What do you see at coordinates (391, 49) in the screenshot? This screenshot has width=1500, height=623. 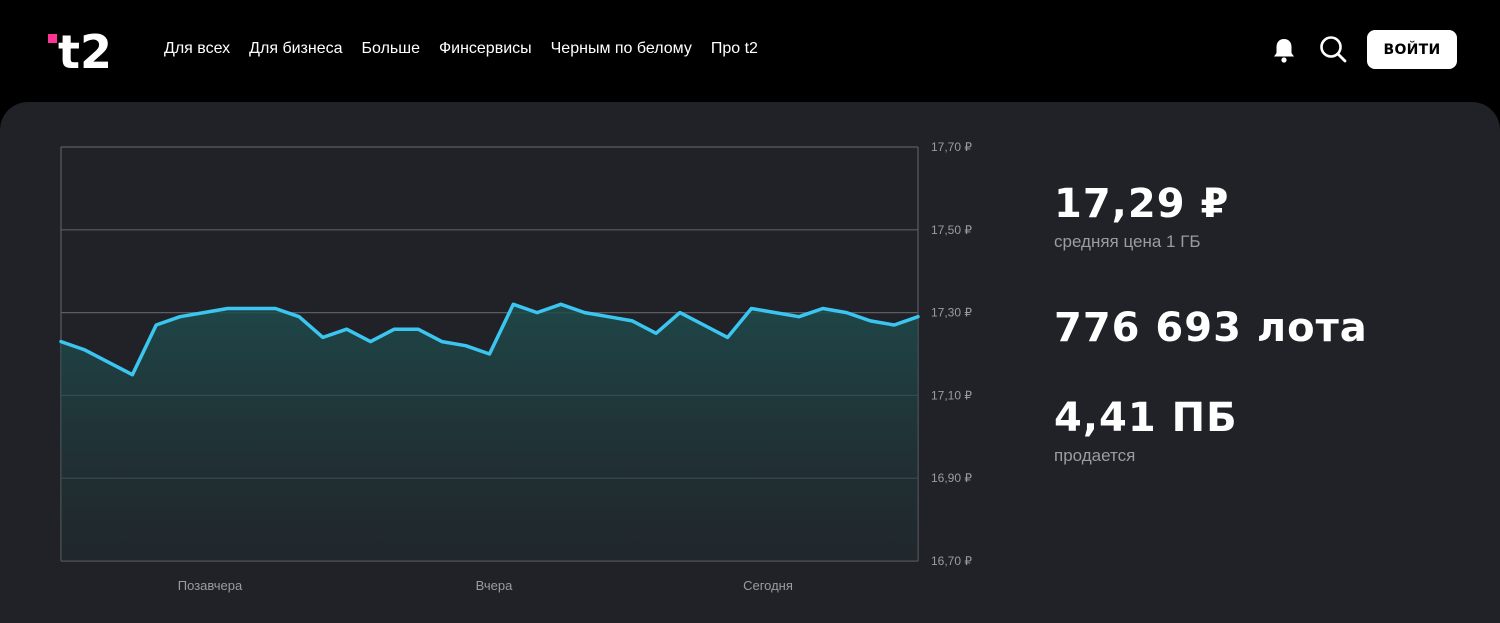 I see `nav-item-more: Больше` at bounding box center [391, 49].